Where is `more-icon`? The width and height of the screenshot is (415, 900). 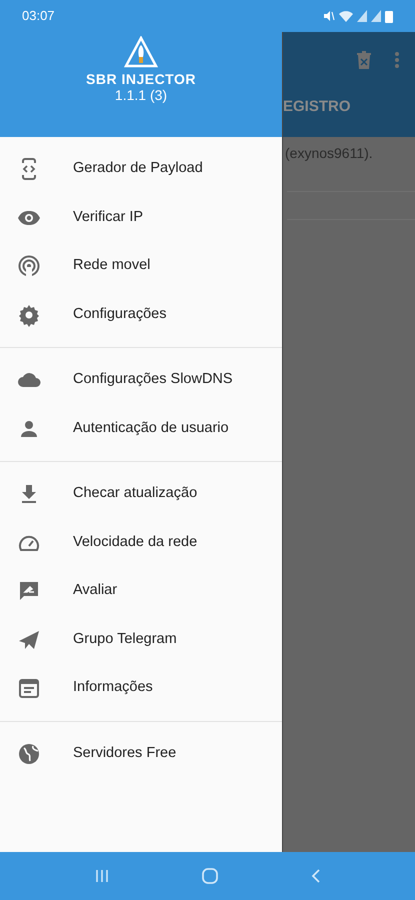 more-icon is located at coordinates (397, 60).